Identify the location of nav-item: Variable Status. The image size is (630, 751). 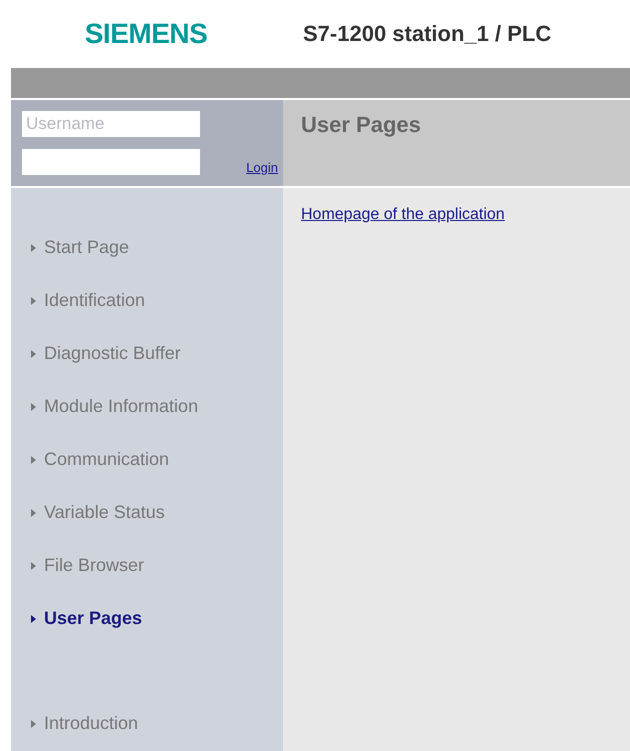
(147, 512).